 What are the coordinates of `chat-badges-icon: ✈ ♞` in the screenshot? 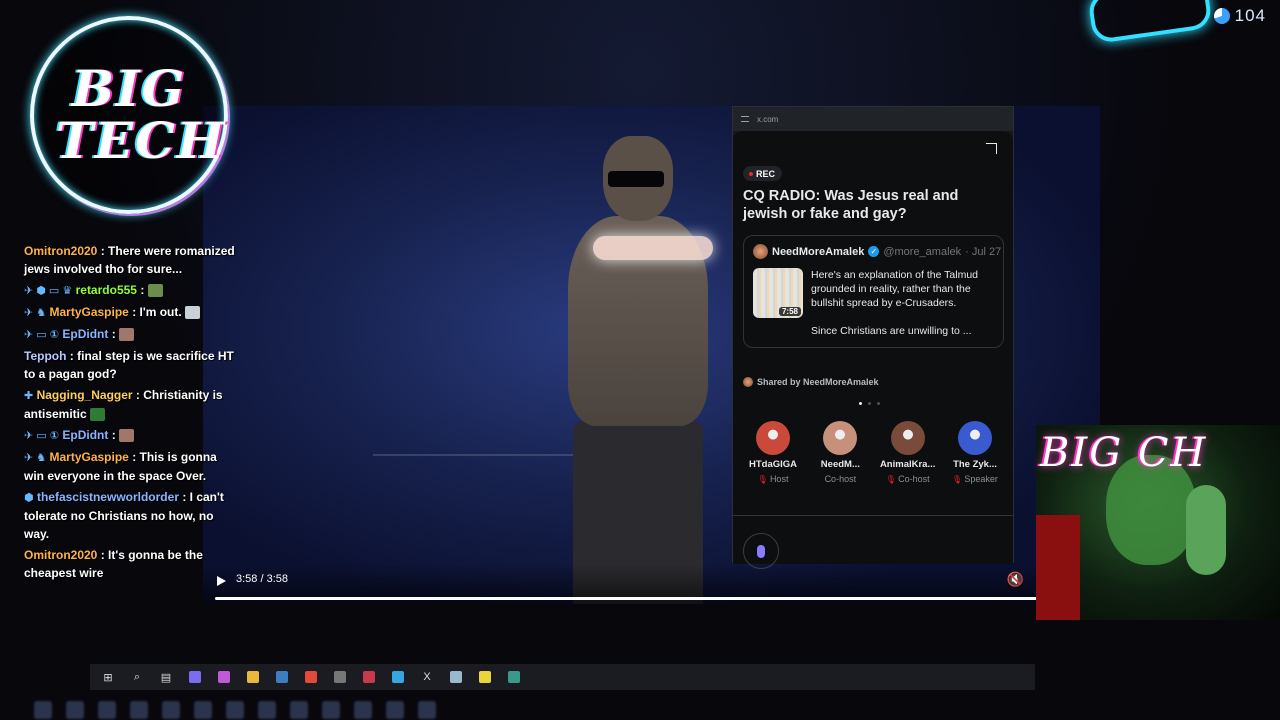 It's located at (35, 458).